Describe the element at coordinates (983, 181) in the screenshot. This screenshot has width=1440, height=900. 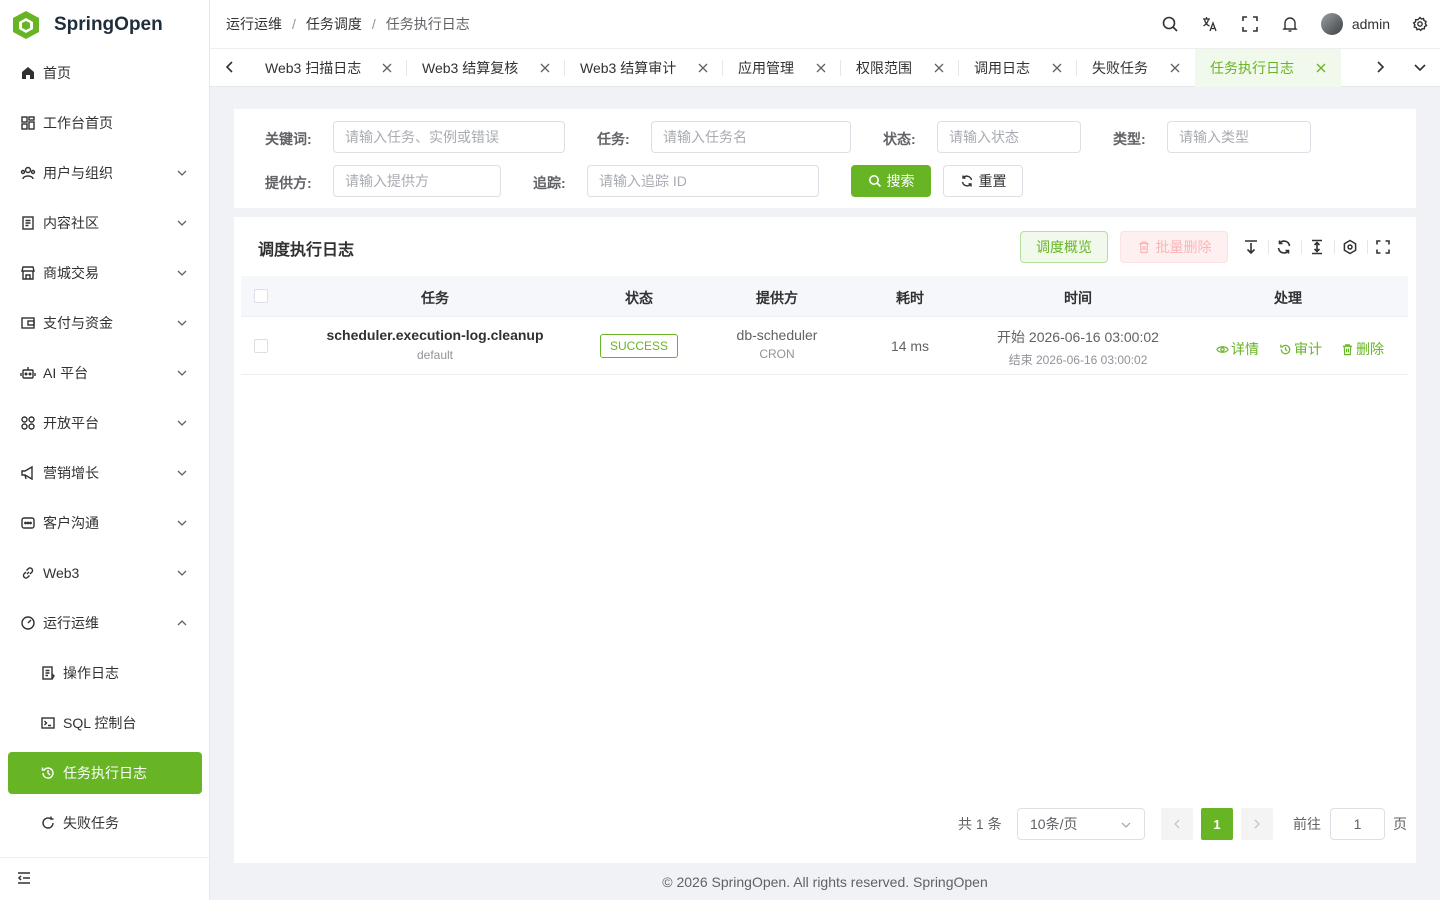
I see `reset-button: 重置` at that location.